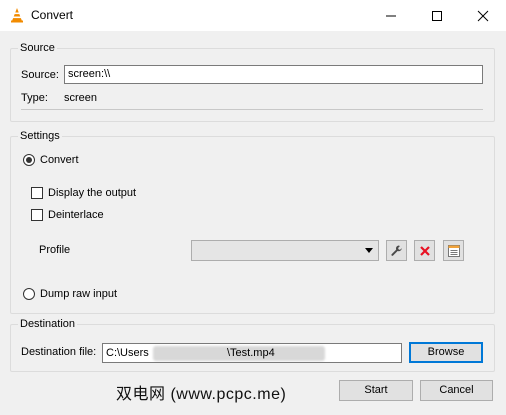 The width and height of the screenshot is (506, 415). What do you see at coordinates (55, 250) in the screenshot?
I see `profile-label: Profile` at bounding box center [55, 250].